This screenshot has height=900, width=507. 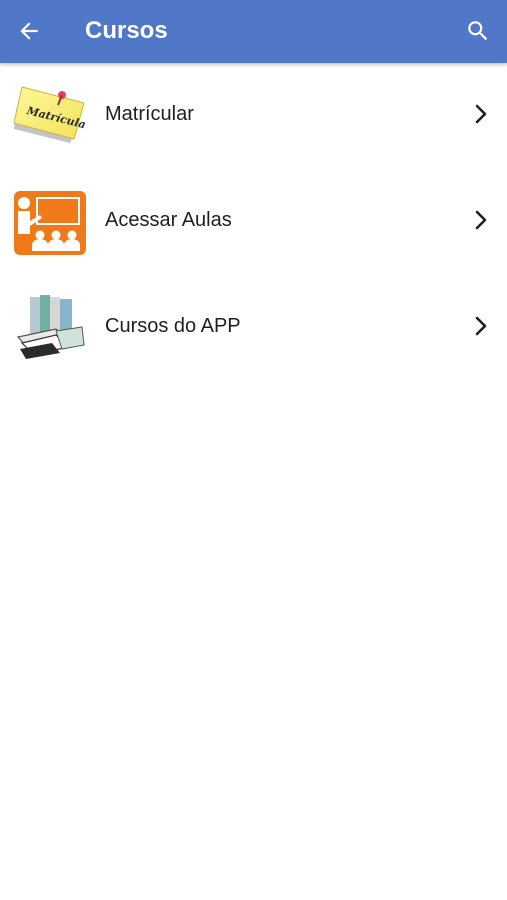 What do you see at coordinates (149, 114) in the screenshot?
I see `menu-item-label: Matrícular` at bounding box center [149, 114].